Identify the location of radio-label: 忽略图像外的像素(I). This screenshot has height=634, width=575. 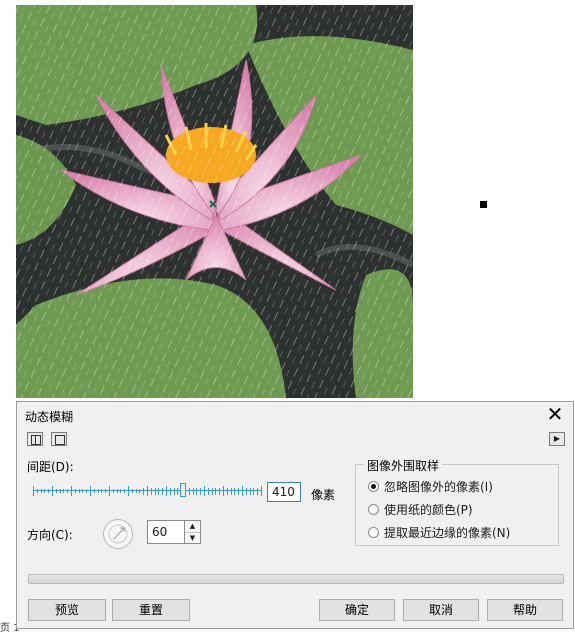
(438, 487).